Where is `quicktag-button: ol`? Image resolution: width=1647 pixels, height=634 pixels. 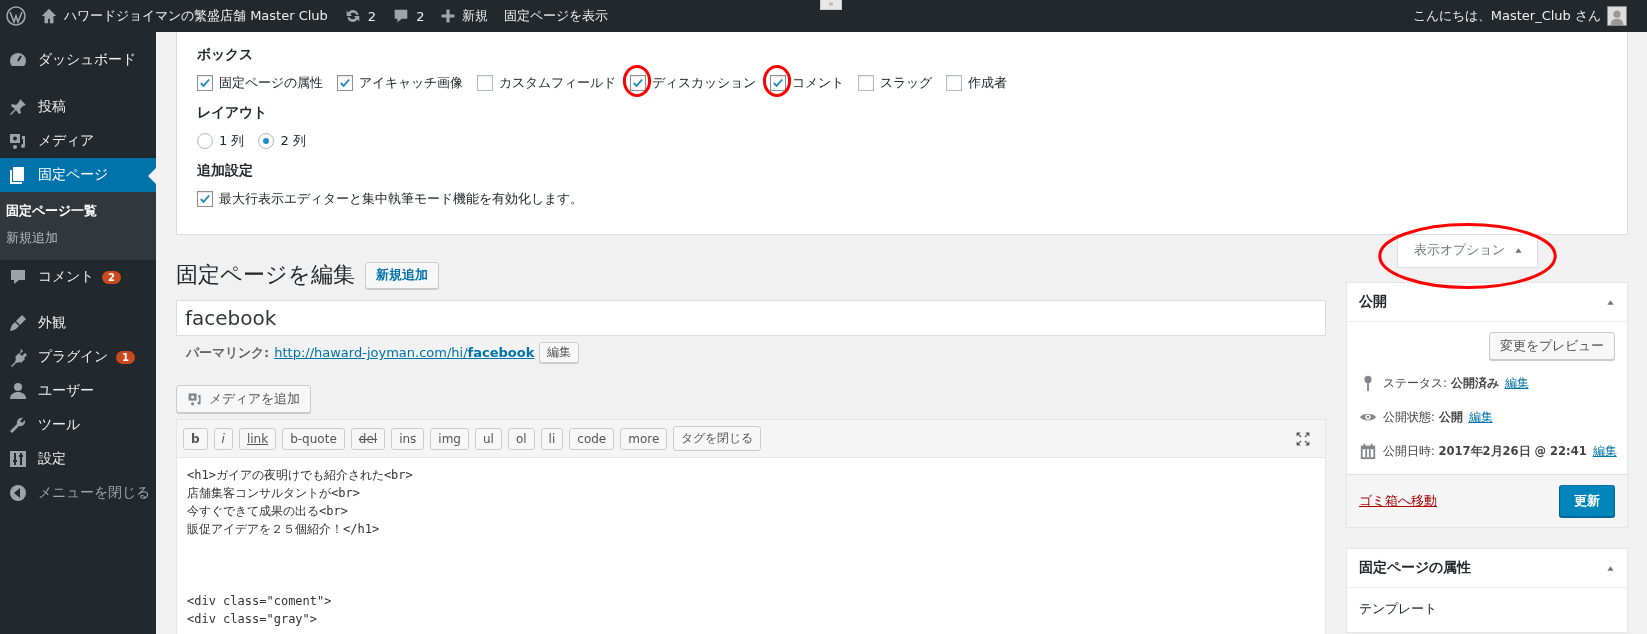 quicktag-button: ol is located at coordinates (521, 438).